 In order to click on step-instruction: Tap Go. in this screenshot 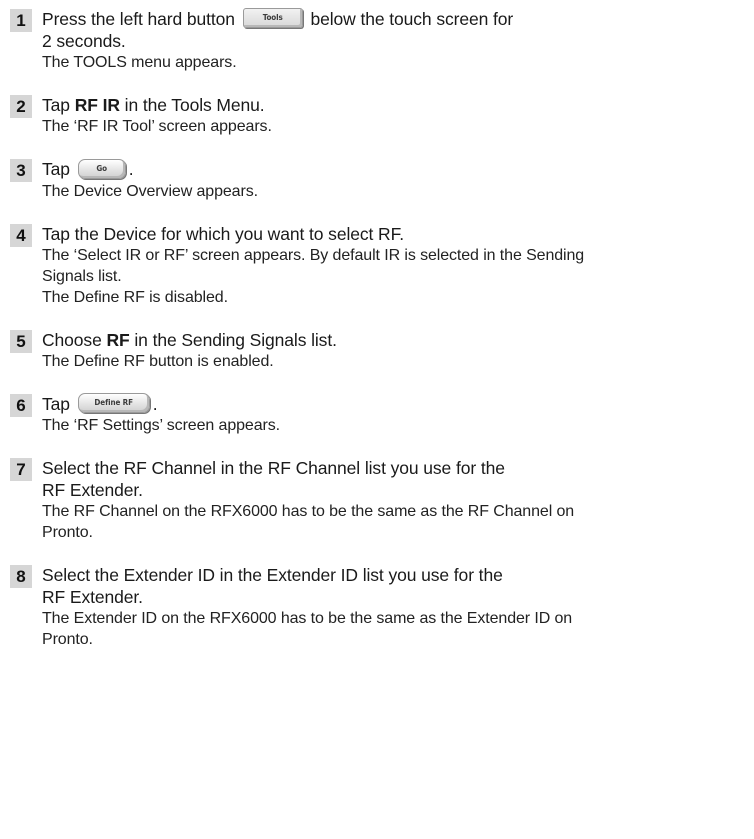, I will do `click(396, 169)`.